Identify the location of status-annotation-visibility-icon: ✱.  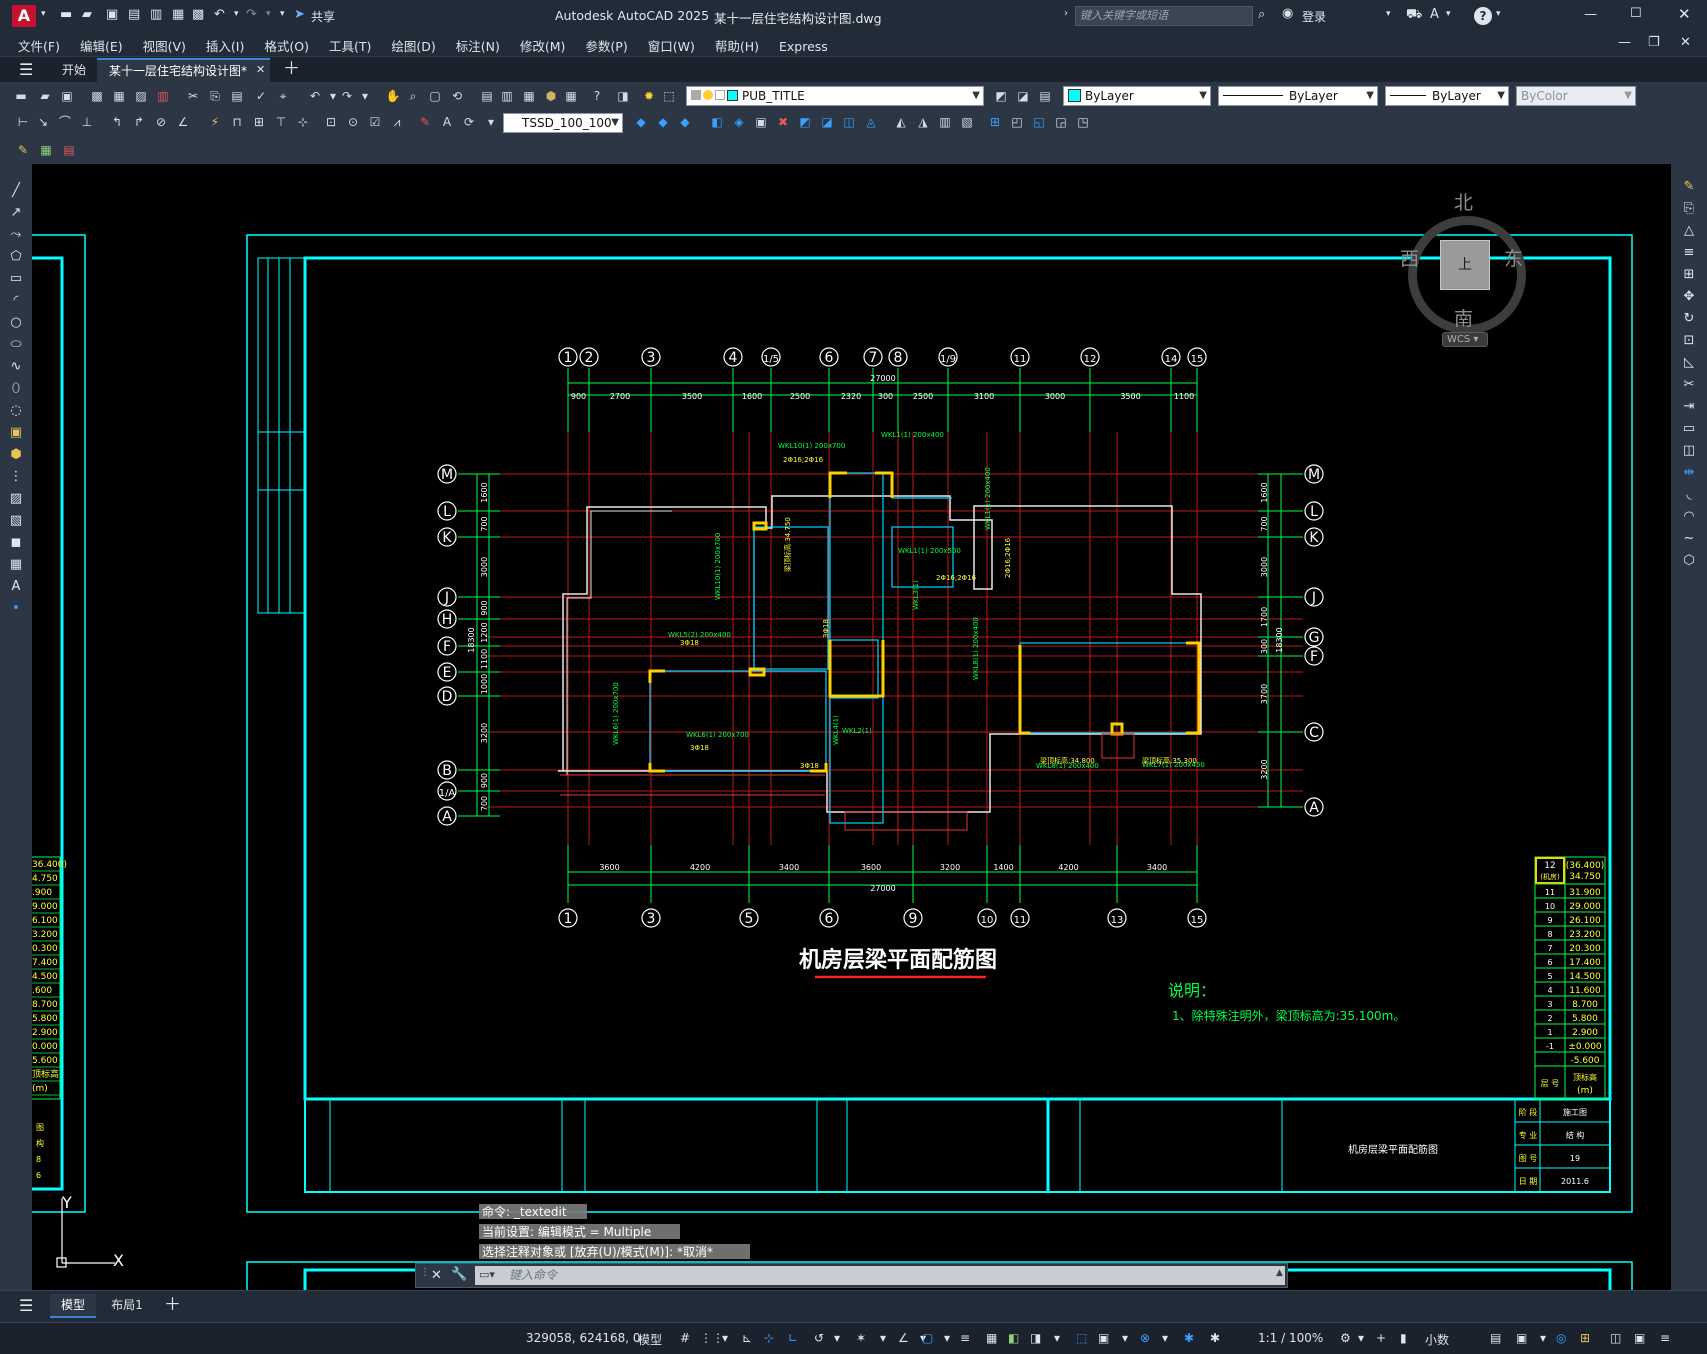
(1189, 1338).